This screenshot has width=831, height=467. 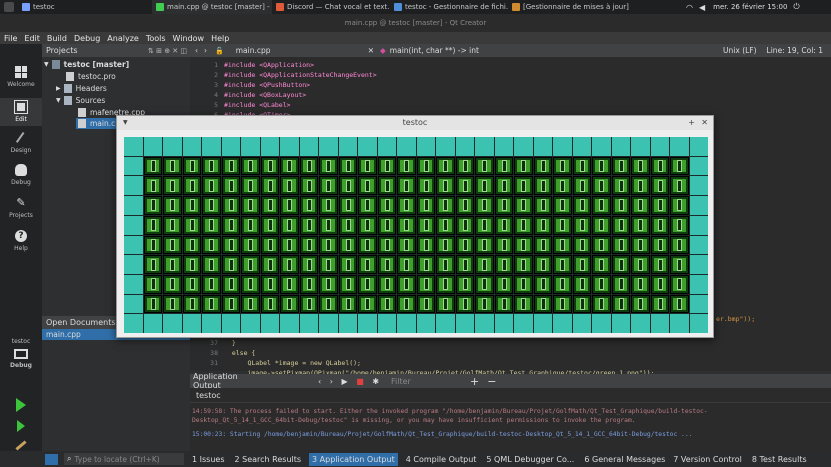 What do you see at coordinates (21, 142) in the screenshot?
I see `mode-design: Design` at bounding box center [21, 142].